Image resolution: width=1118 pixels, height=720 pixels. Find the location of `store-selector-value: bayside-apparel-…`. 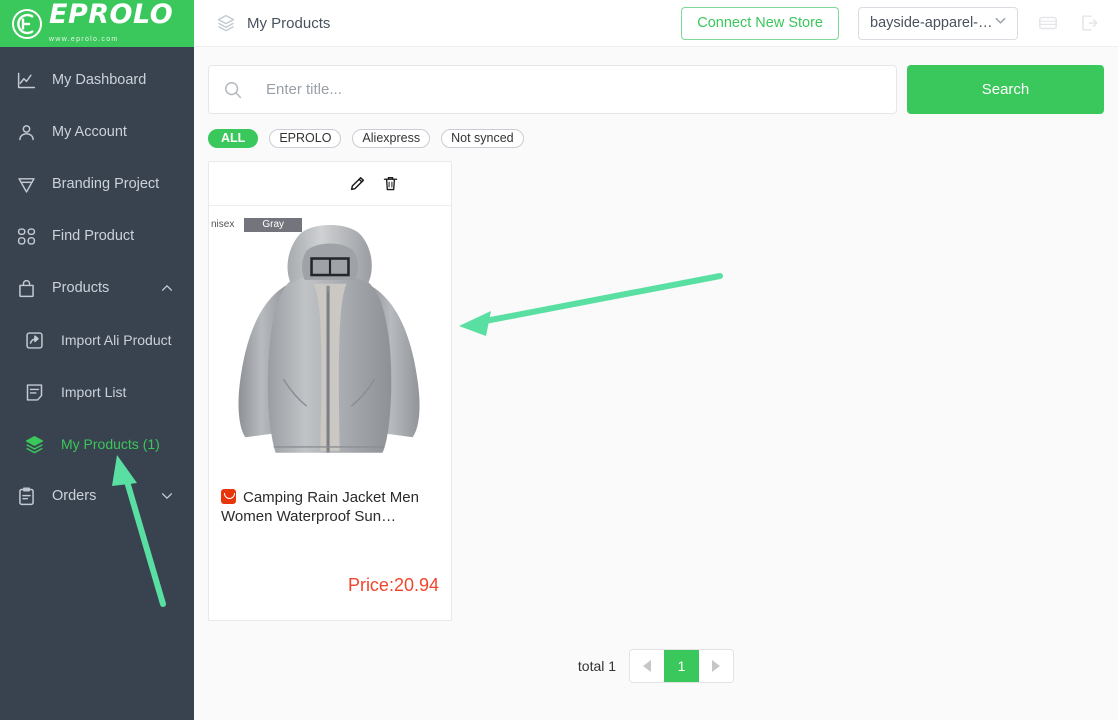

store-selector-value: bayside-apparel-… is located at coordinates (931, 23).